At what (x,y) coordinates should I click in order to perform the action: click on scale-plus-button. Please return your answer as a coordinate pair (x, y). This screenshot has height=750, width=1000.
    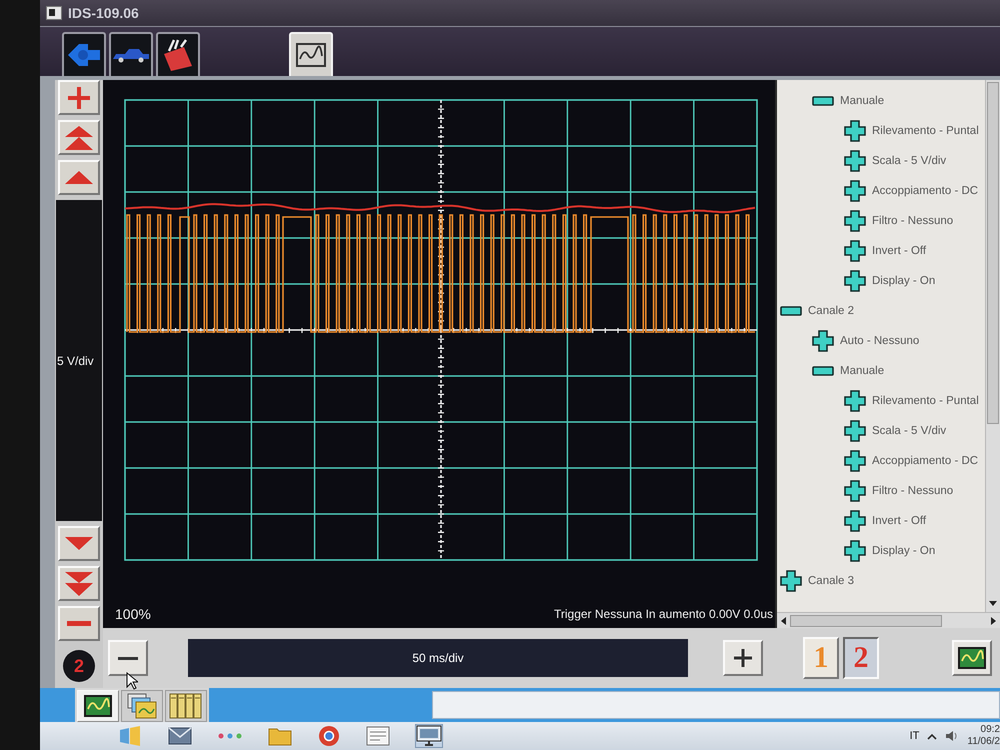
    Looking at the image, I should click on (79, 97).